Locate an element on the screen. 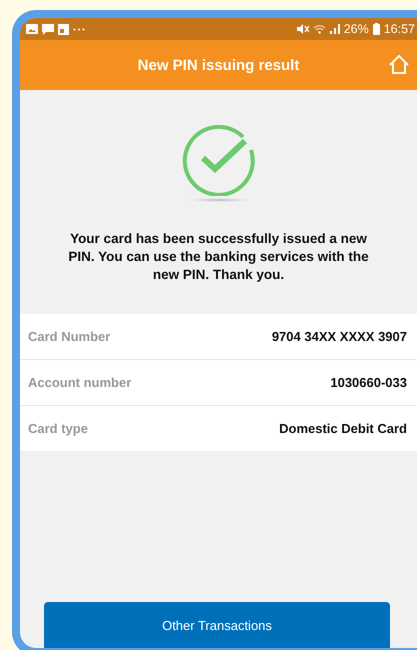 The width and height of the screenshot is (417, 650). detail-label: Account number is located at coordinates (80, 382).